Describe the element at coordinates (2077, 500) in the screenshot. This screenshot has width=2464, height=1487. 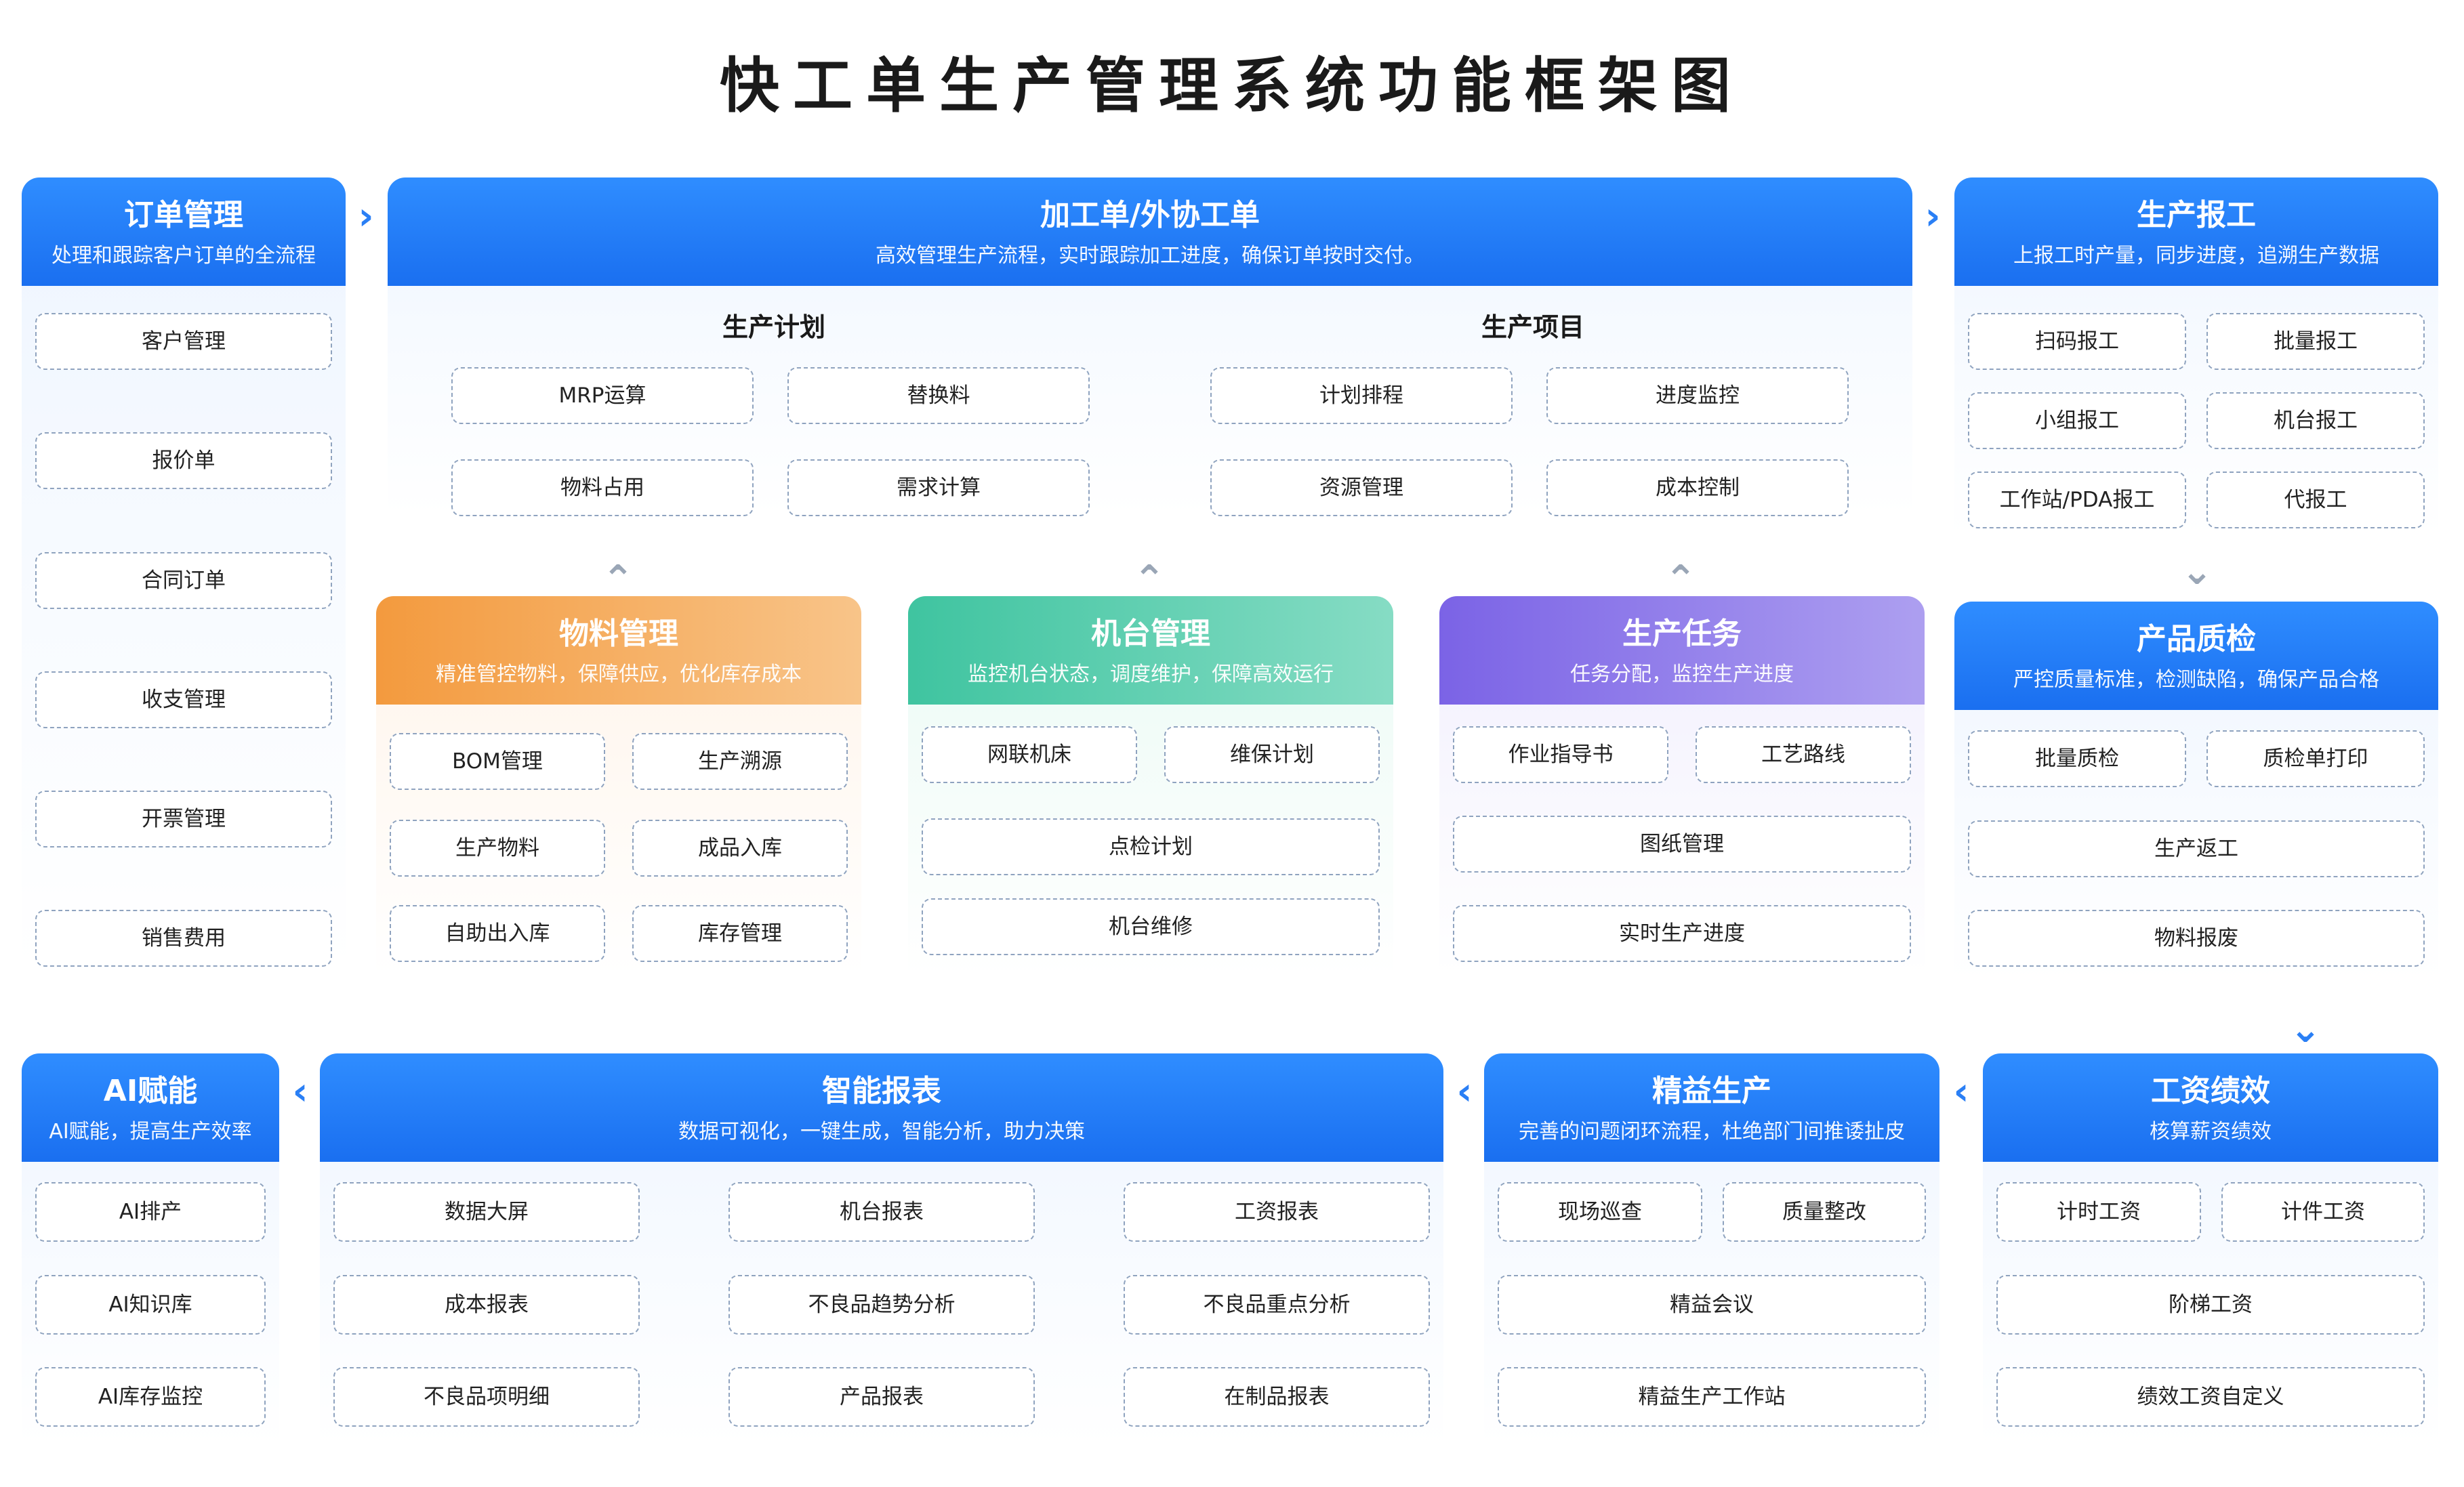
I see `report-item-pda: 工作站/PDA报工` at that location.